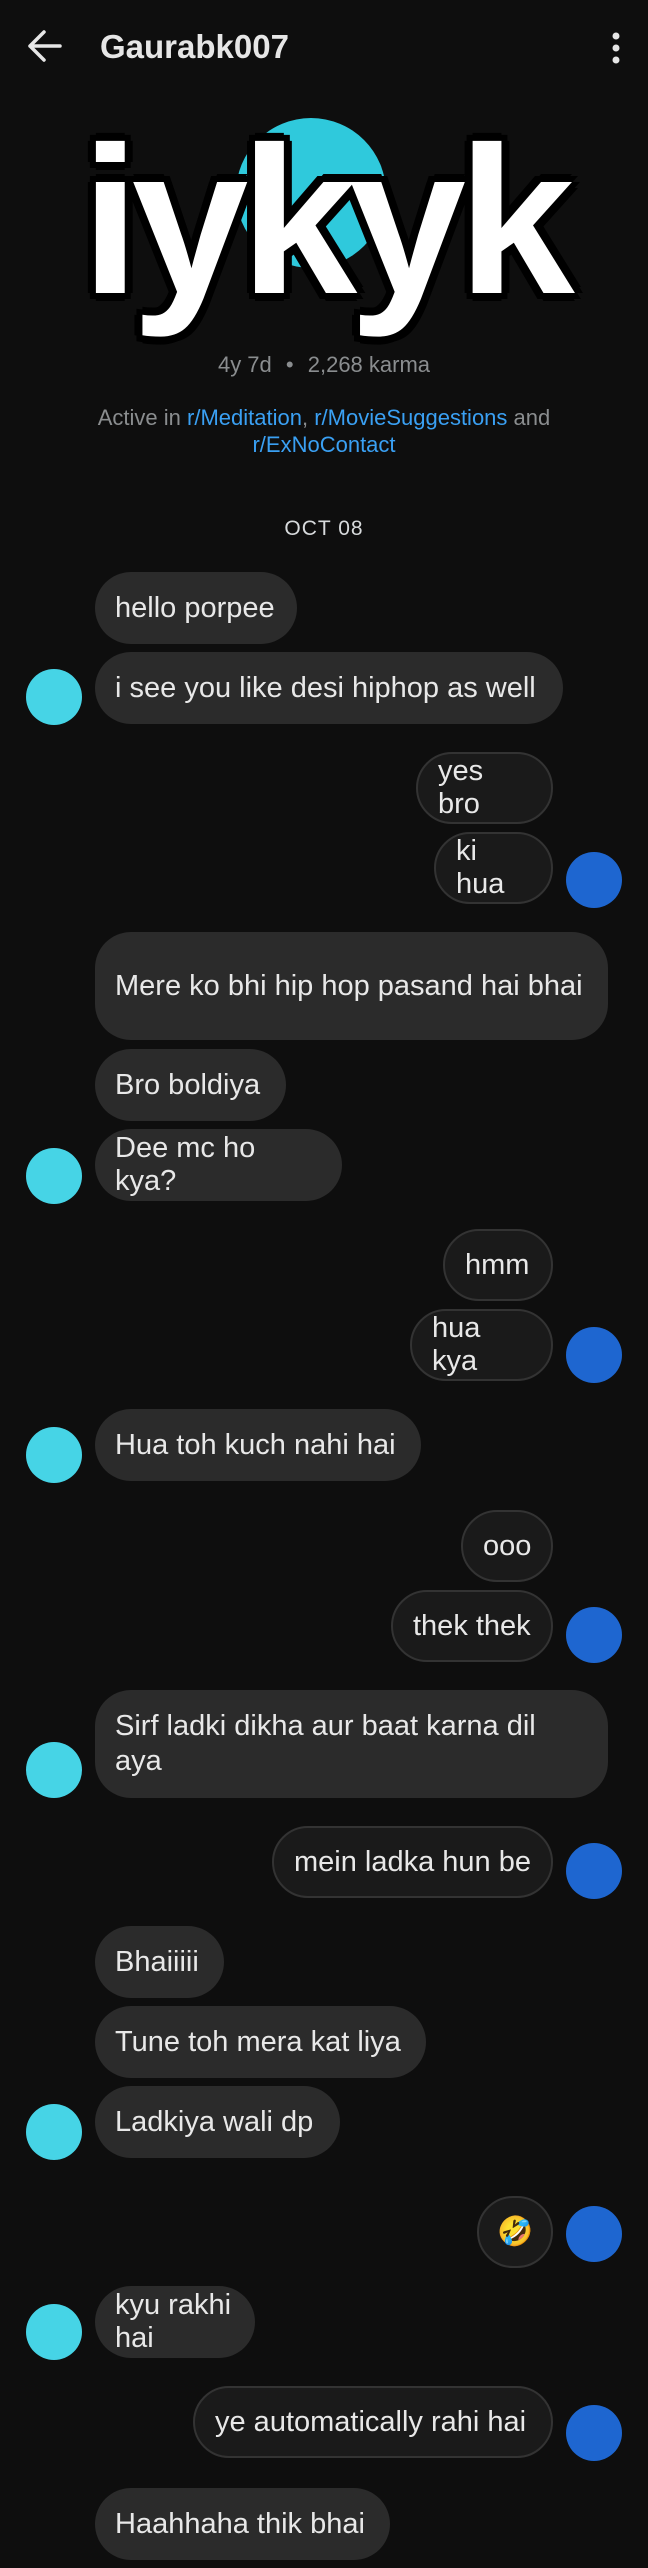 This screenshot has height=2568, width=648. I want to click on message-bubble-sent: mein ladka hun be, so click(412, 1862).